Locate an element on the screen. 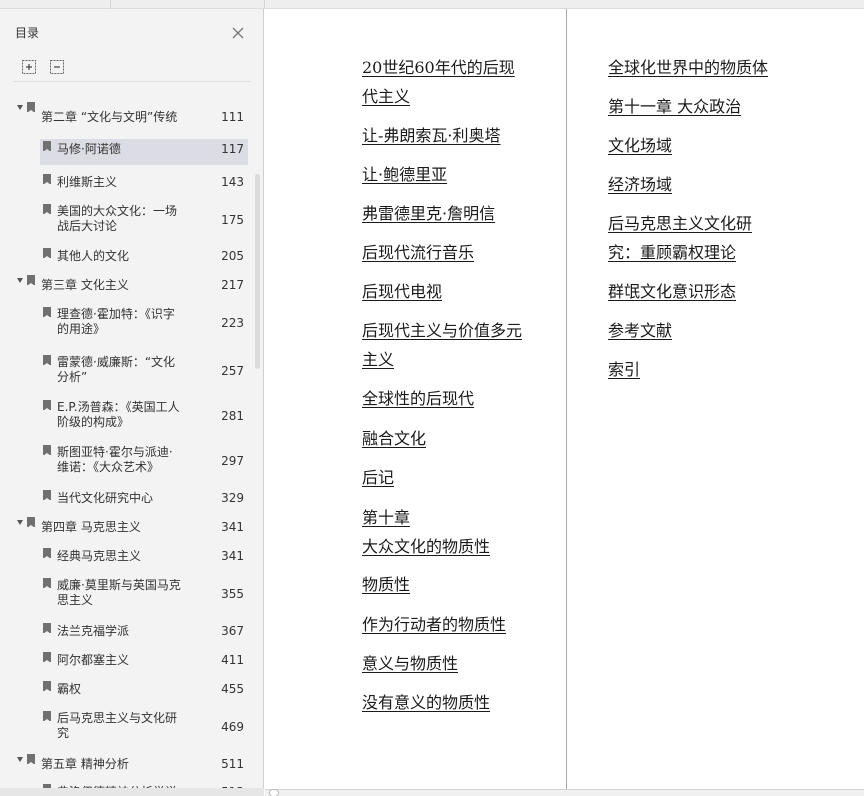  toc-link: 弗雷德里克·詹明信 is located at coordinates (428, 213).